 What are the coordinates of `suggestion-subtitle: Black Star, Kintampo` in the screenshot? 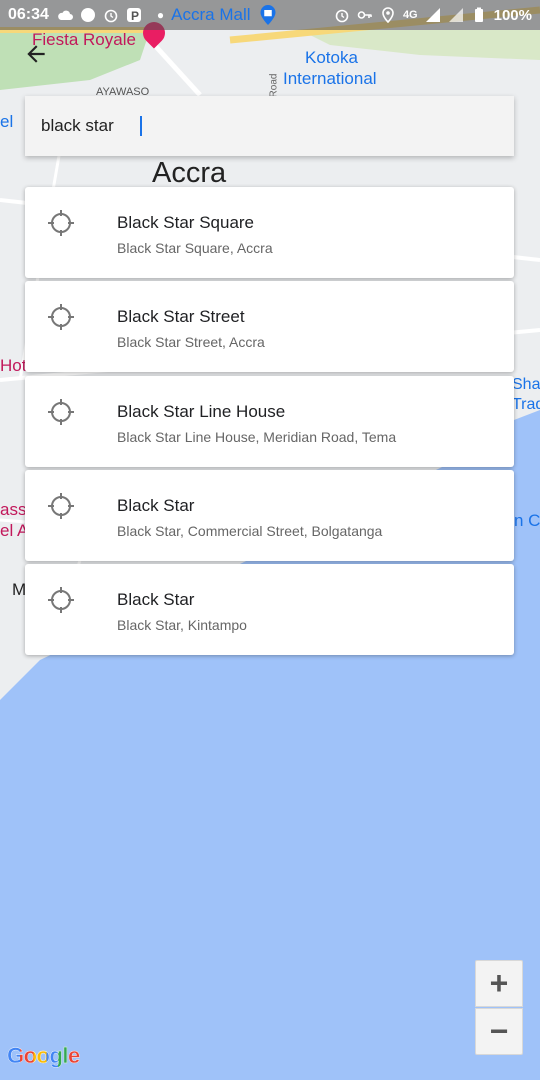 It's located at (182, 625).